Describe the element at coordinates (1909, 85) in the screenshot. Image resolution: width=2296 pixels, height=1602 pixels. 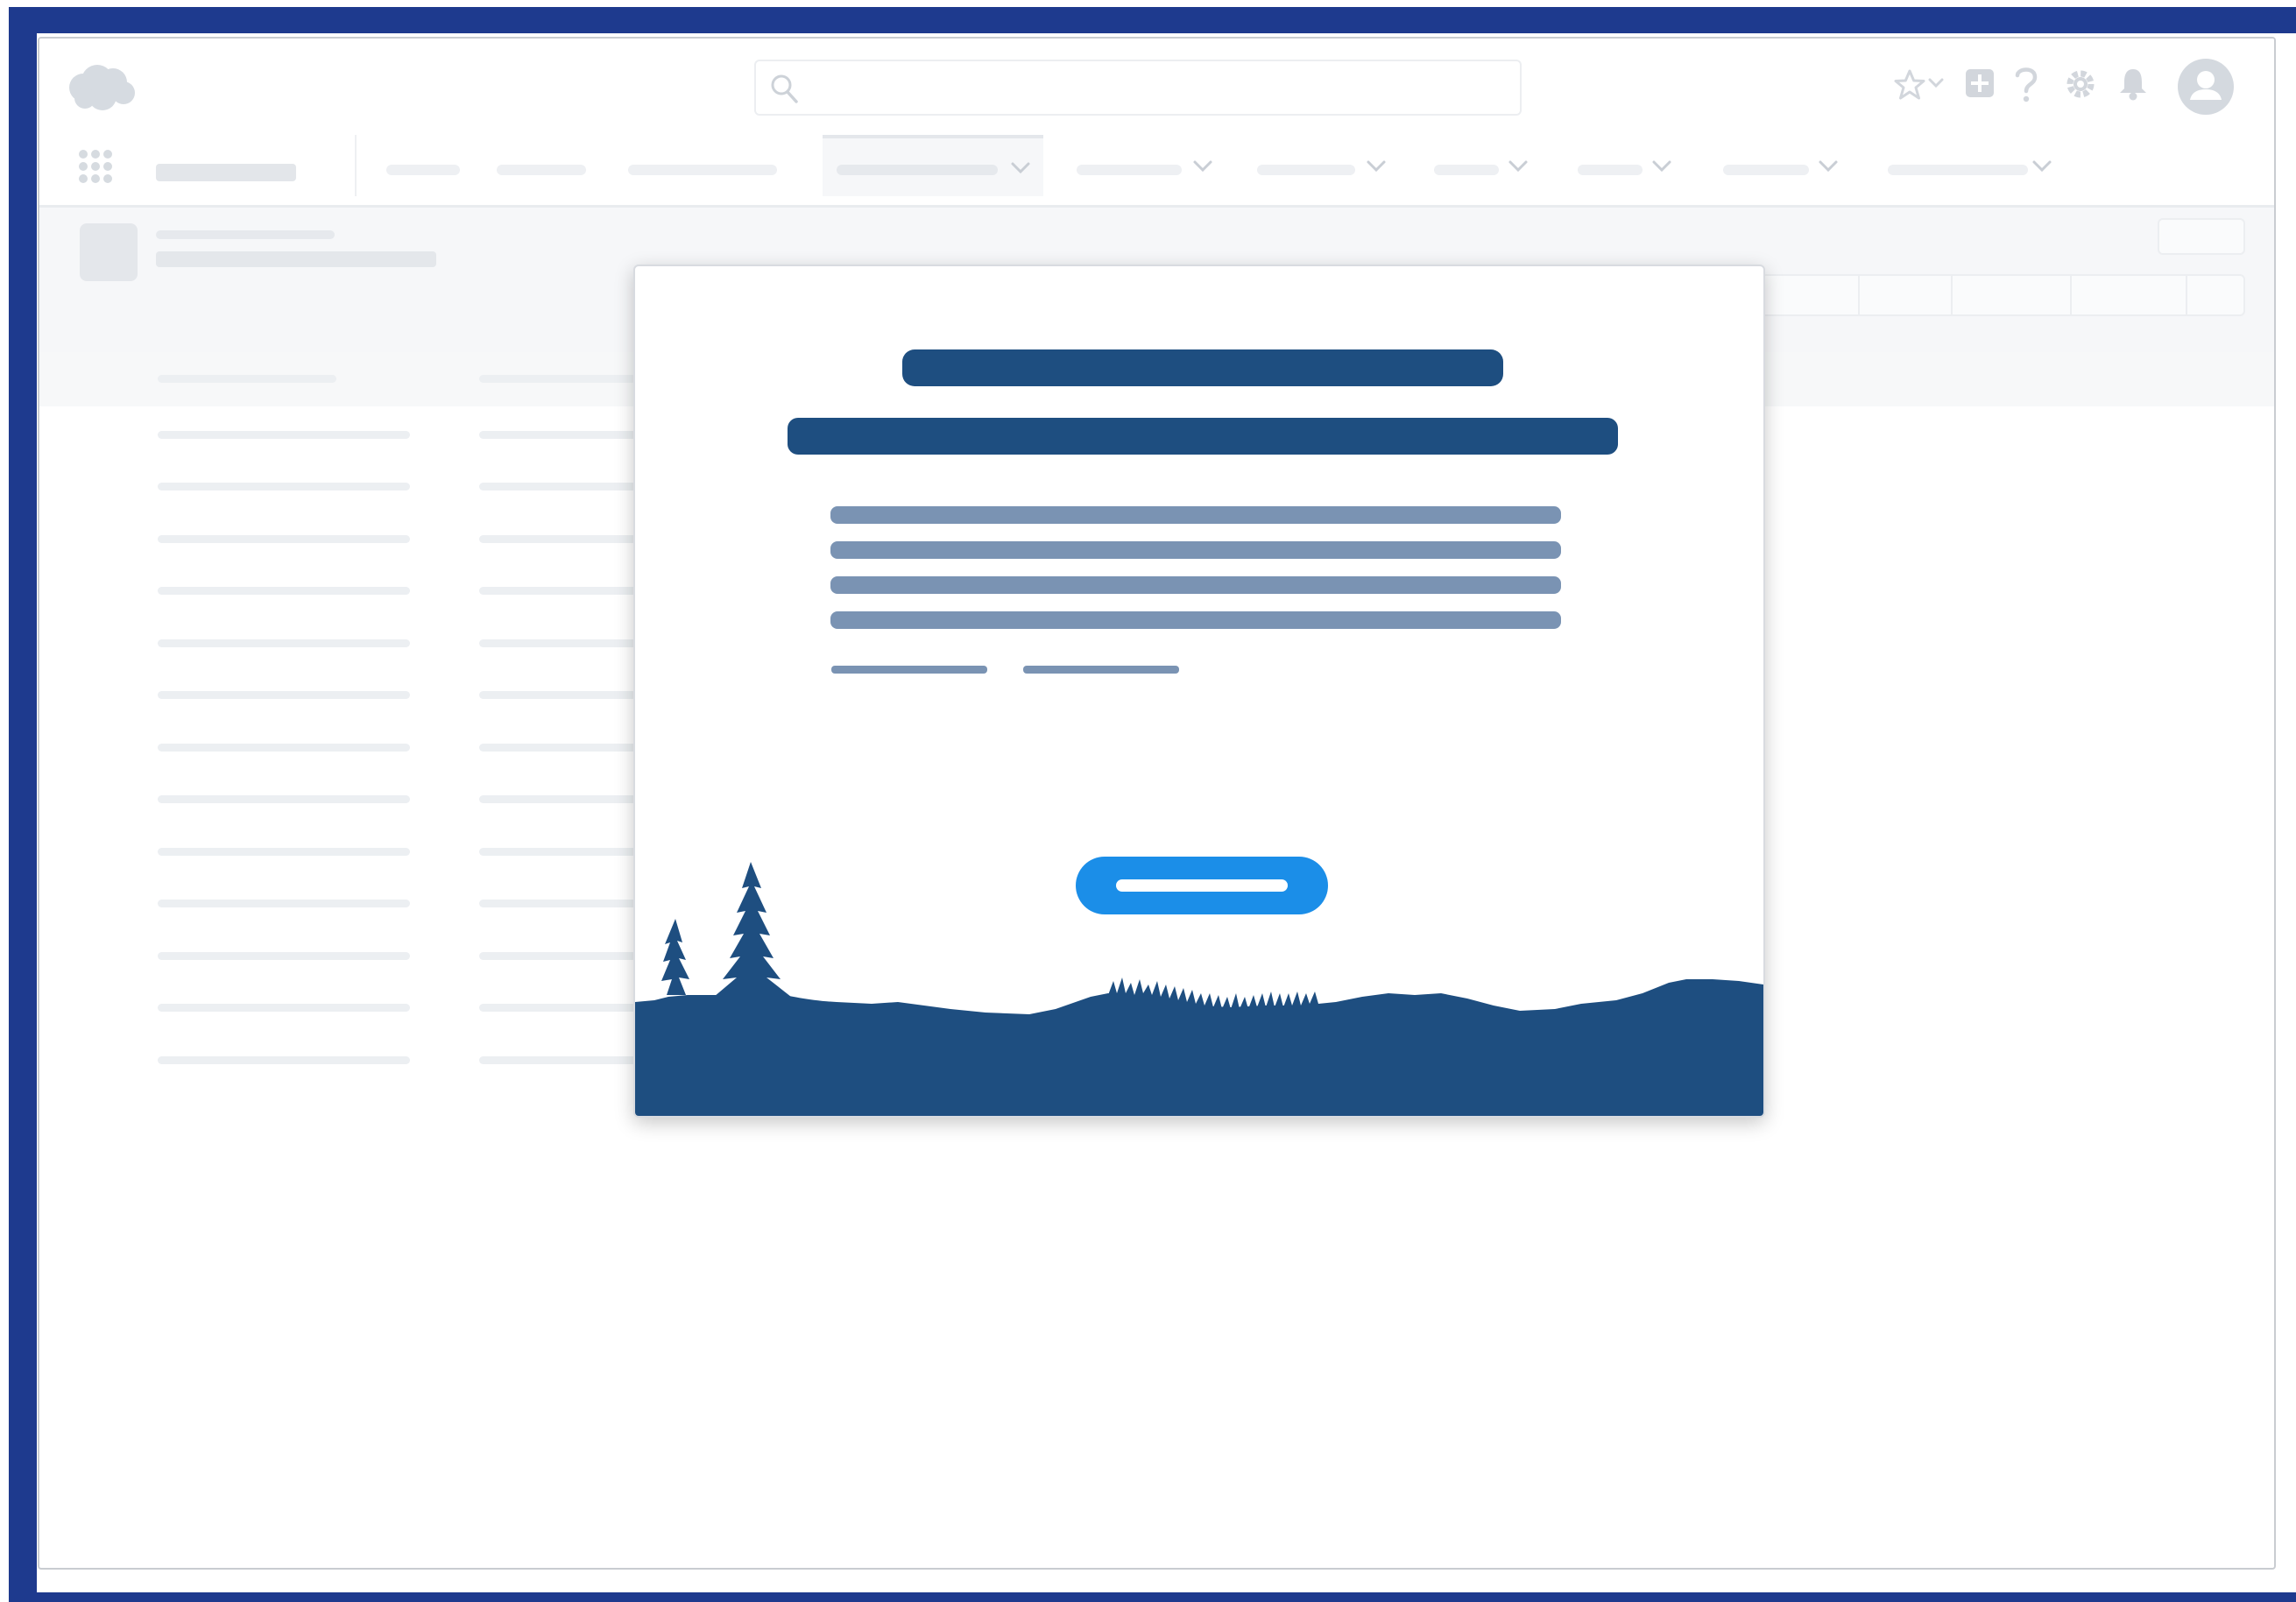
I see `favorites-star-icon` at that location.